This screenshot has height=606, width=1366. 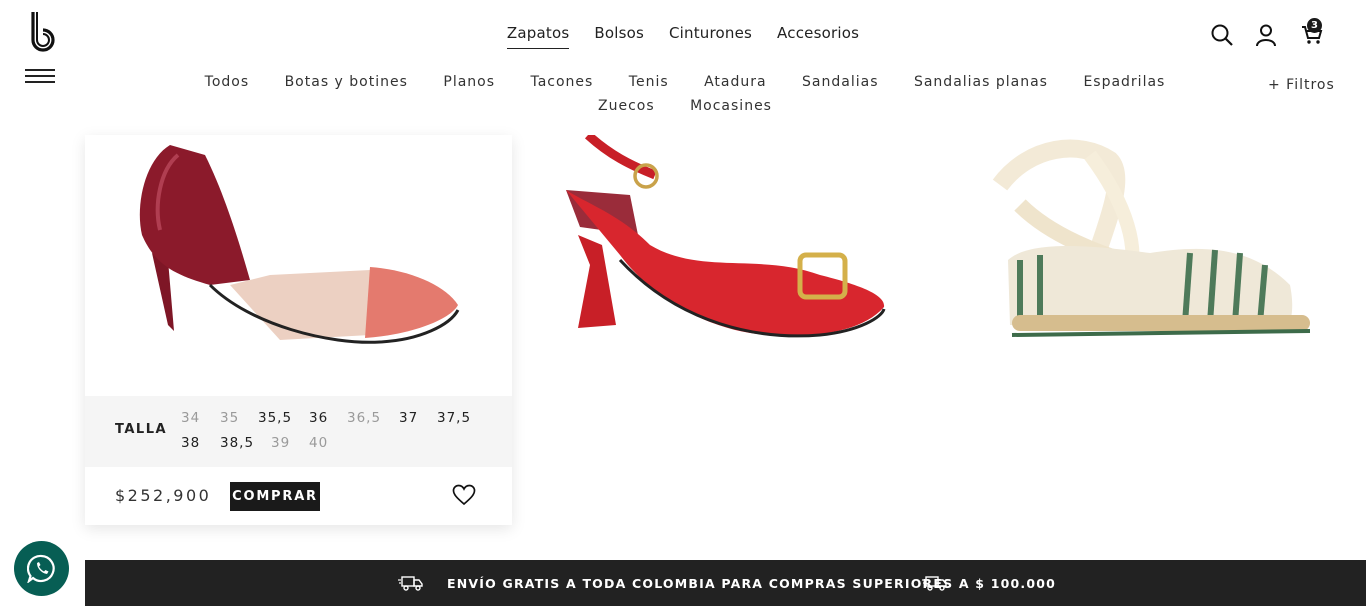 What do you see at coordinates (710, 36) in the screenshot?
I see `nav-cinturones: Cinturones` at bounding box center [710, 36].